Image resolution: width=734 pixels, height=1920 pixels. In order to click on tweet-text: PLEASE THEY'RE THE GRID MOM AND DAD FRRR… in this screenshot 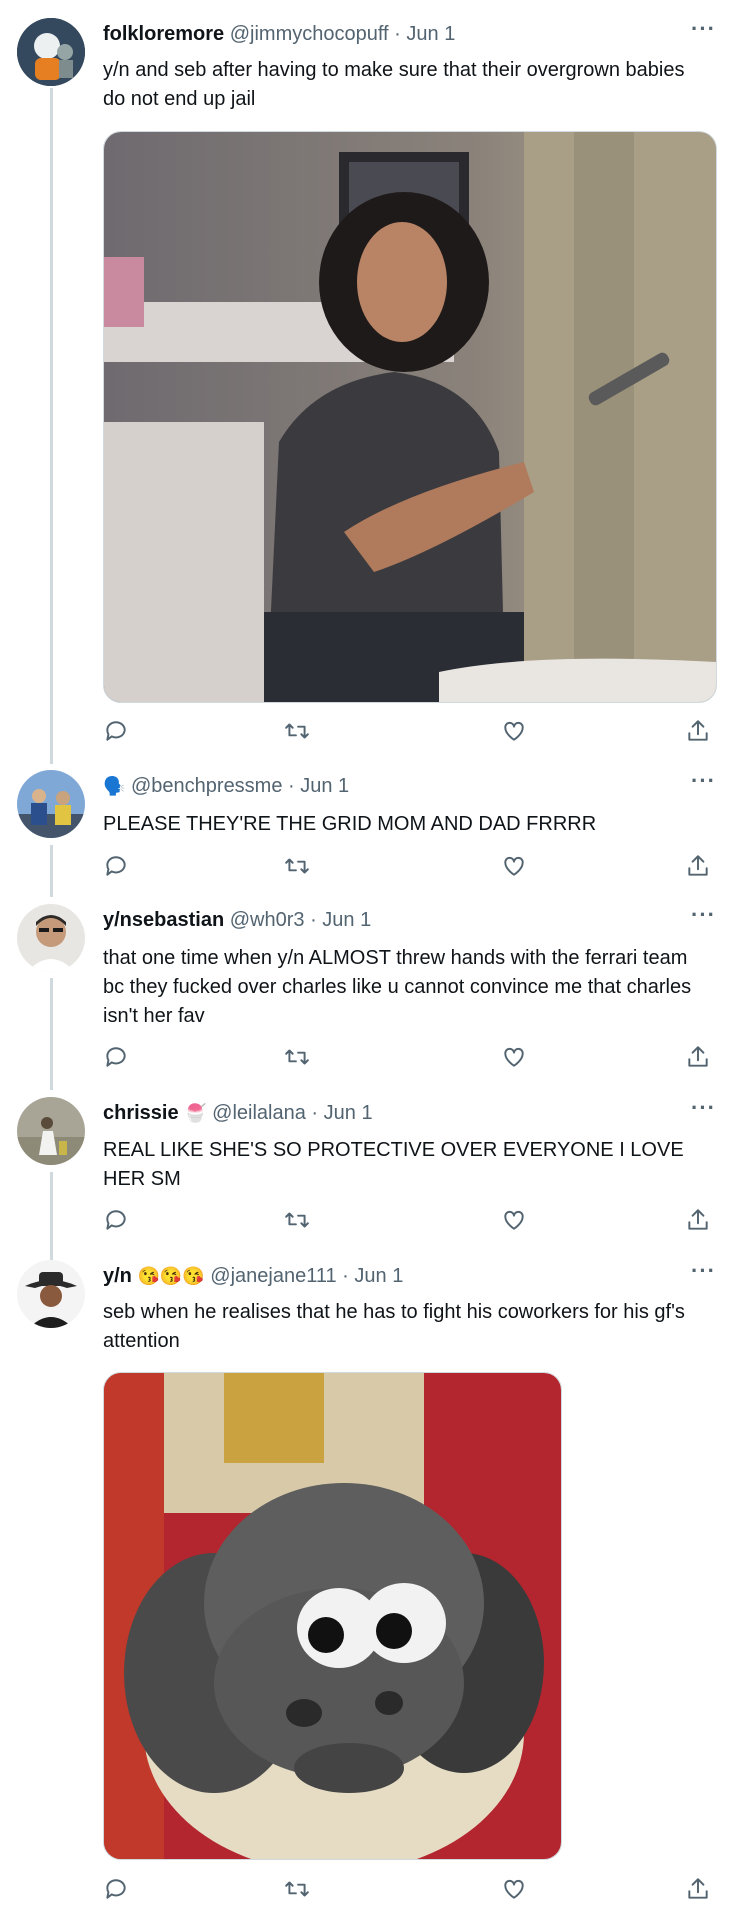, I will do `click(350, 824)`.